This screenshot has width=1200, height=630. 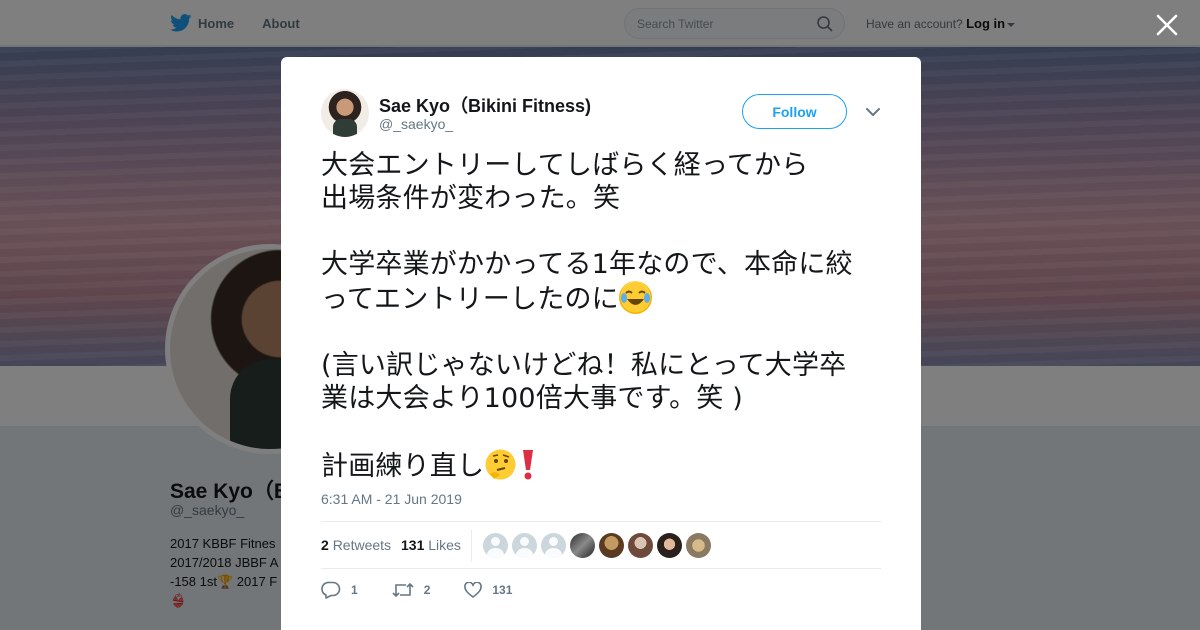 I want to click on retweets-label: Retweets, so click(x=362, y=545).